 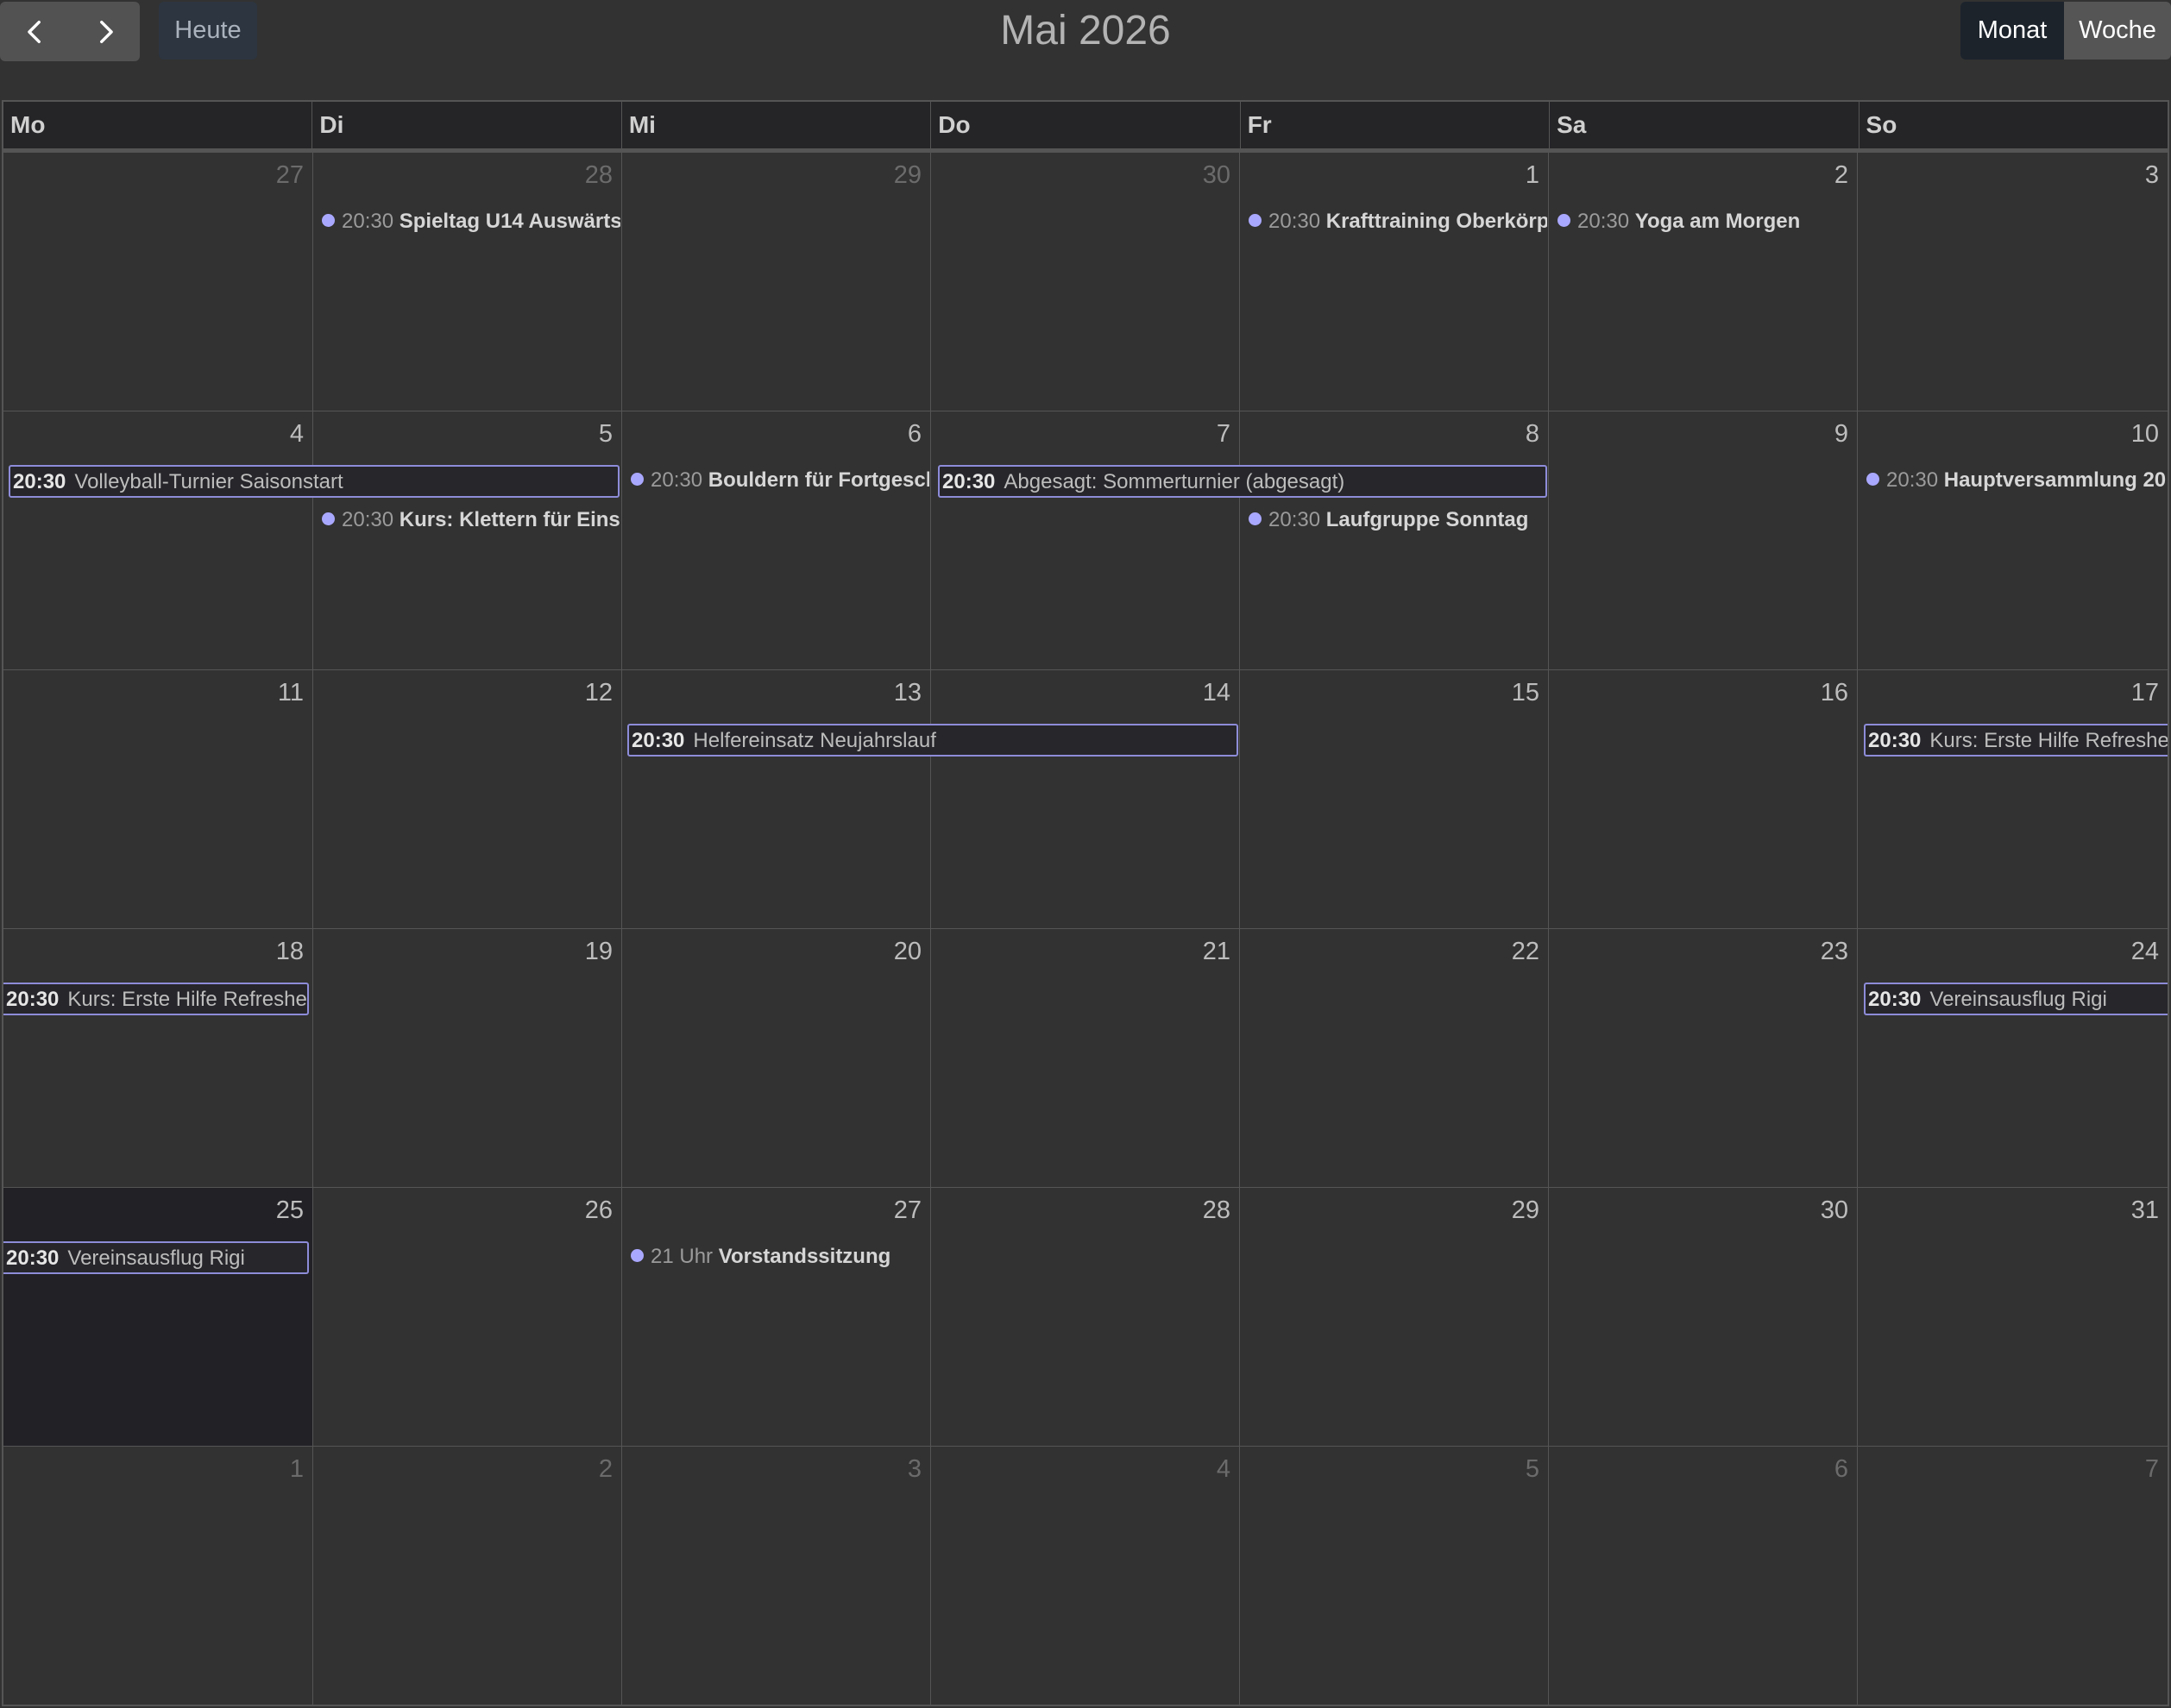 What do you see at coordinates (1223, 1469) in the screenshot?
I see `day-number: 4` at bounding box center [1223, 1469].